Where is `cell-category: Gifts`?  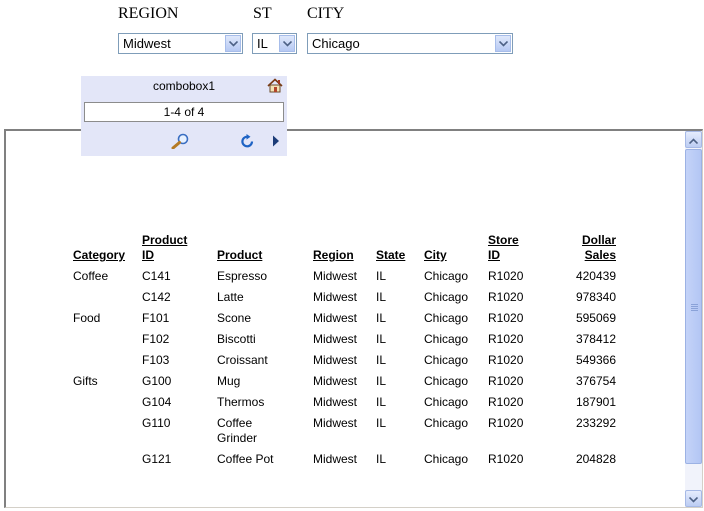 cell-category: Gifts is located at coordinates (85, 381).